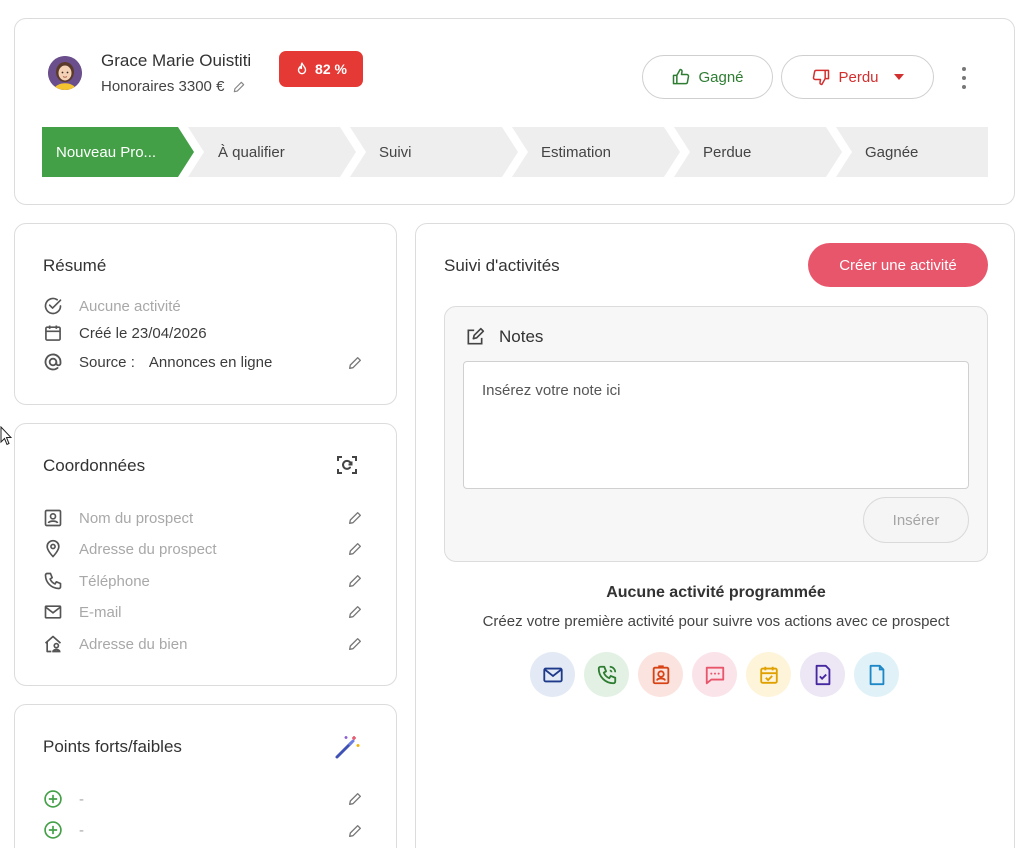  I want to click on fee-row: Honoraires 3300 €, so click(173, 86).